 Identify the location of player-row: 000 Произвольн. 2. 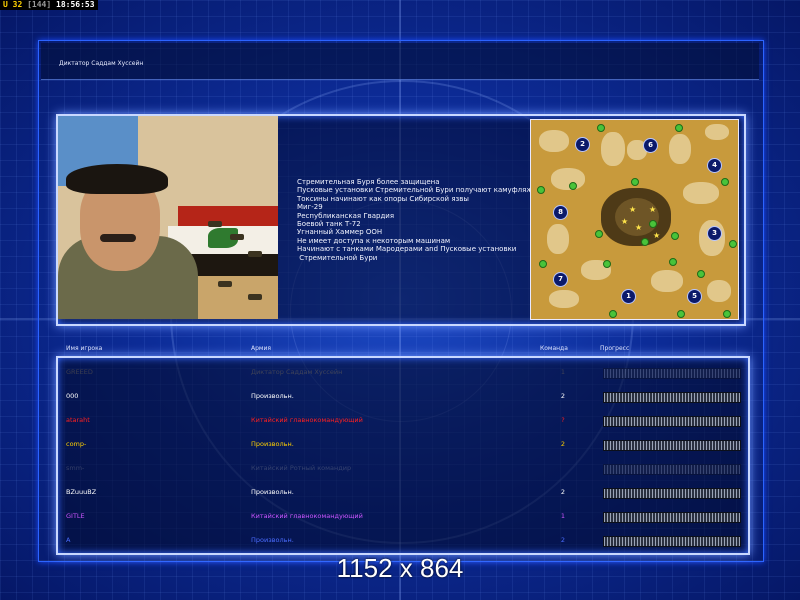
(401, 396).